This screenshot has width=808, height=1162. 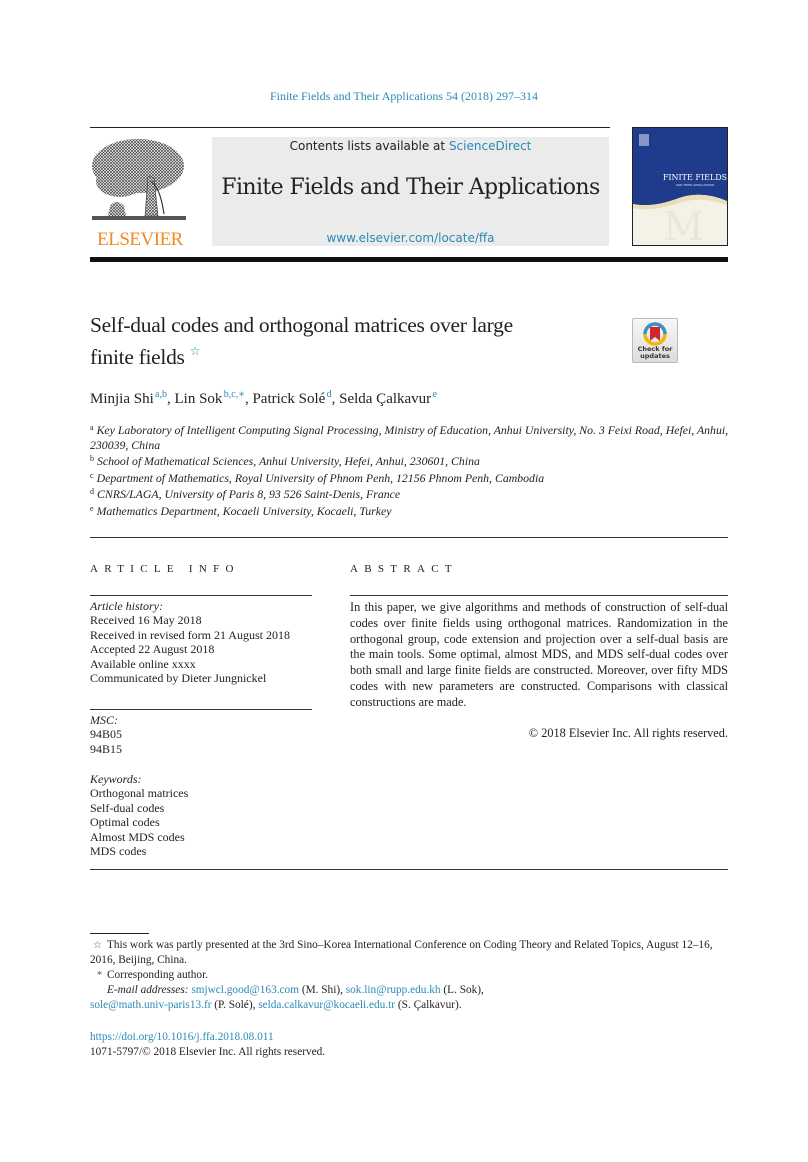 What do you see at coordinates (161, 394) in the screenshot?
I see `author-affiliation-marks: a,b` at bounding box center [161, 394].